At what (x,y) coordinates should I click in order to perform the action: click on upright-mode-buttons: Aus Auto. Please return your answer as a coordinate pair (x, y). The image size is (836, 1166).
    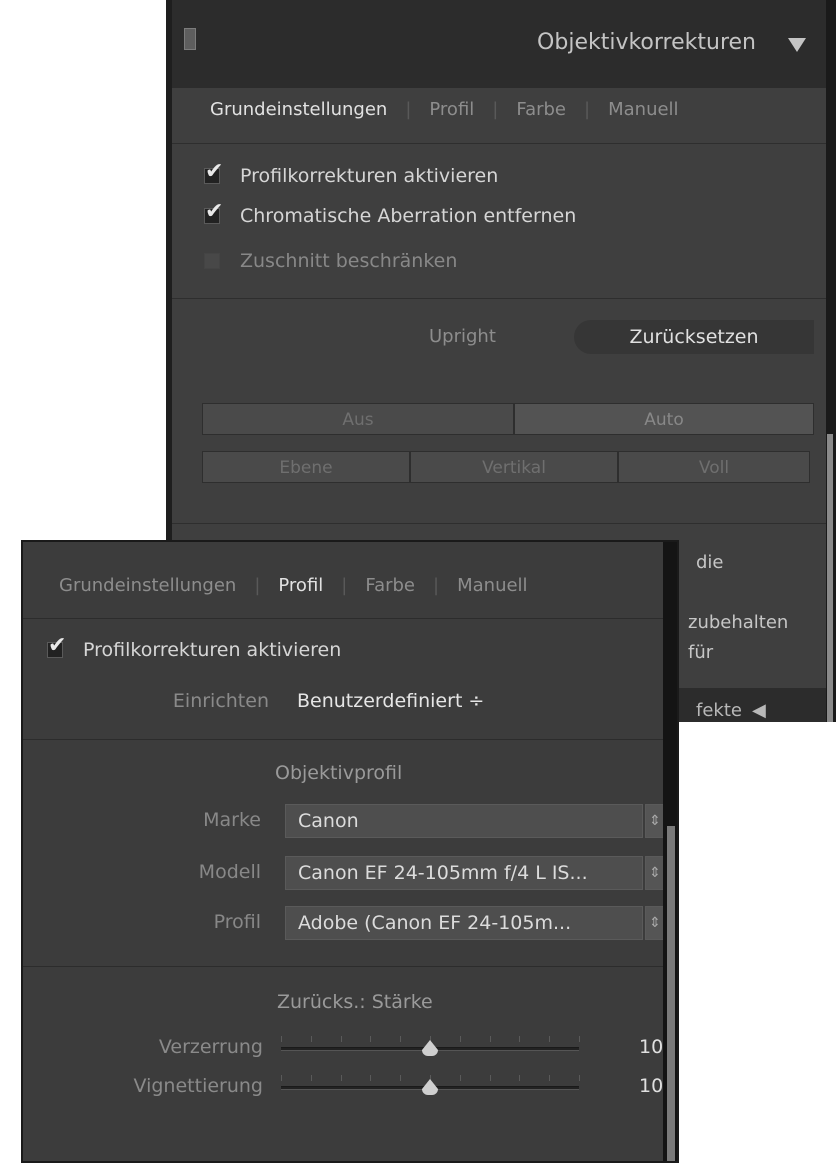
    Looking at the image, I should click on (508, 419).